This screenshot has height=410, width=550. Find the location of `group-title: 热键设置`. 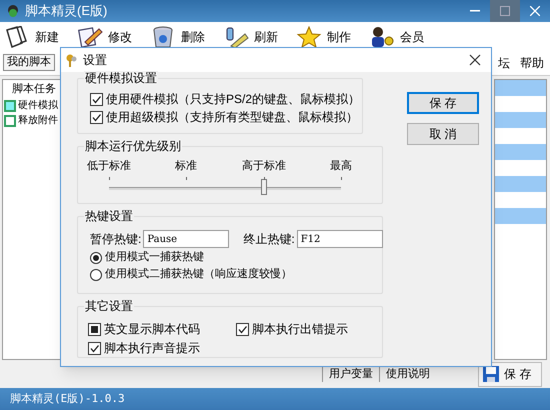

group-title: 热键设置 is located at coordinates (109, 216).